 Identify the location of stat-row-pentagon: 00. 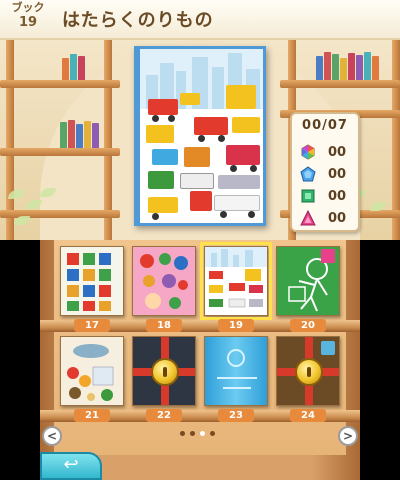
(328, 174).